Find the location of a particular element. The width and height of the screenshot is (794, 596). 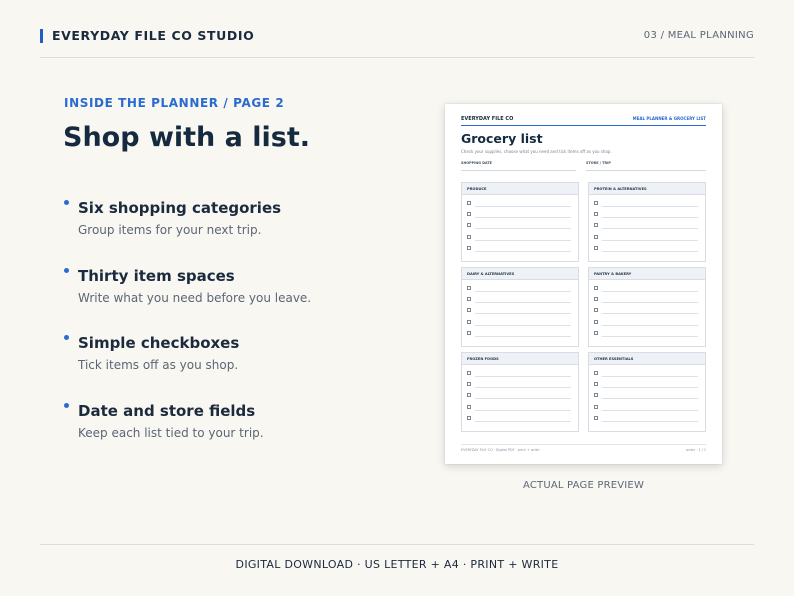

header-divider is located at coordinates (397, 57).